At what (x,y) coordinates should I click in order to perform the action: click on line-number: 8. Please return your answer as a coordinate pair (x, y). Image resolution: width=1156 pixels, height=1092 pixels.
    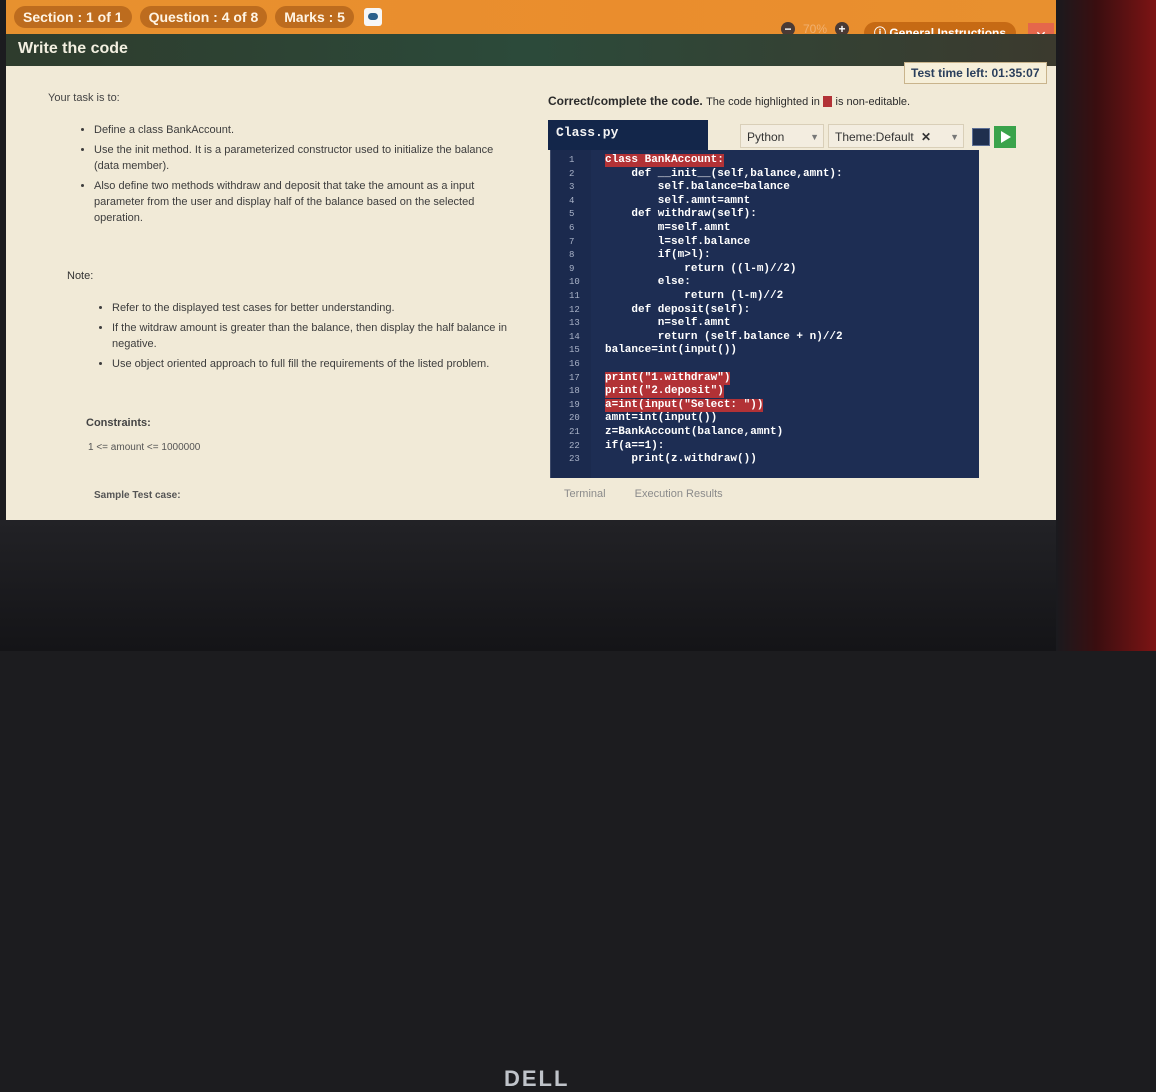
    Looking at the image, I should click on (572, 255).